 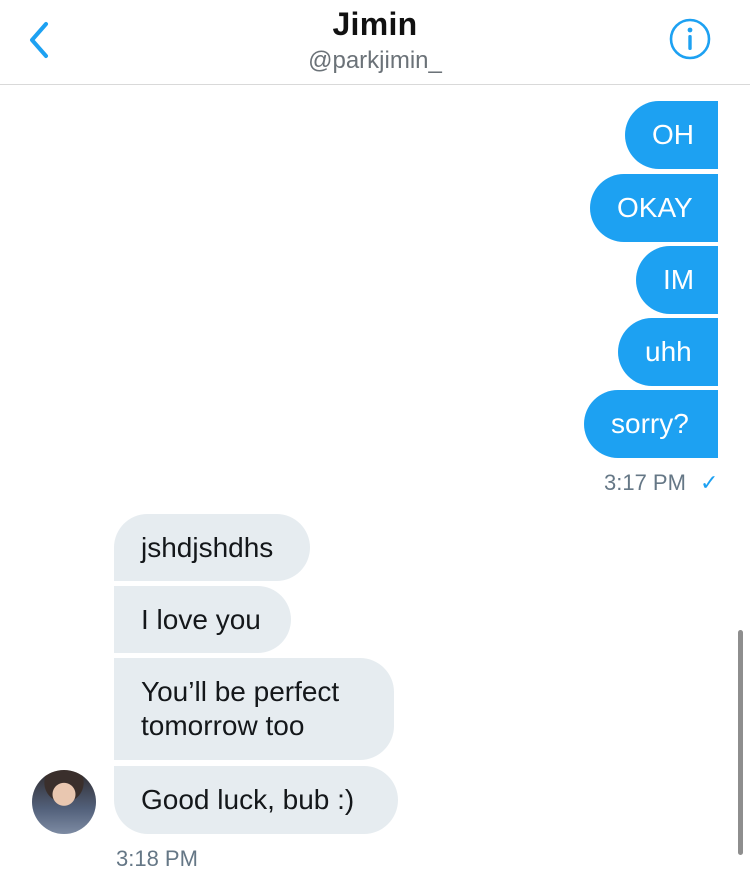 I want to click on sent-message: IM, so click(x=677, y=280).